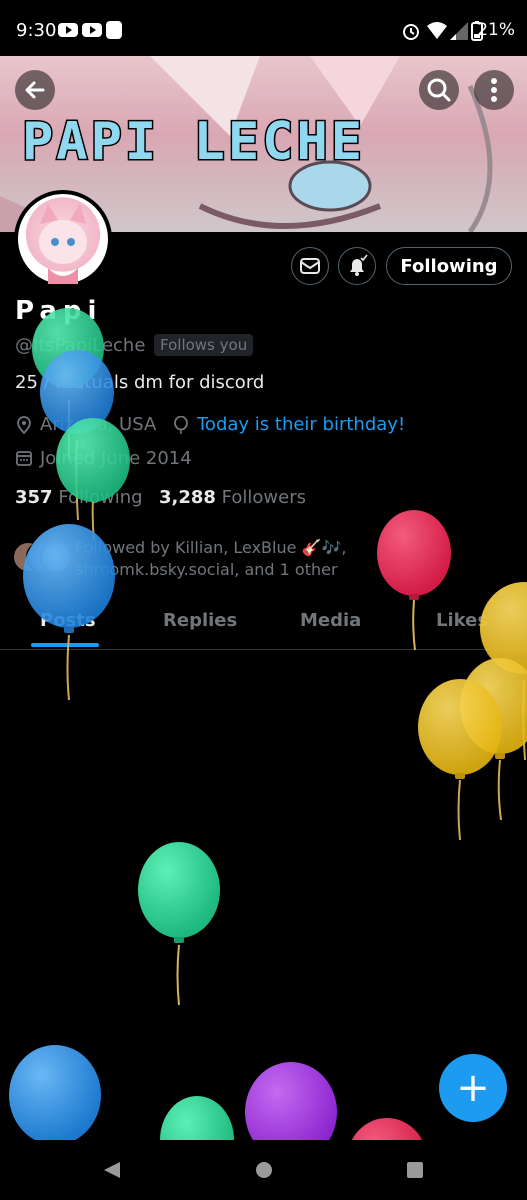 Image resolution: width=527 pixels, height=1200 pixels. What do you see at coordinates (112, 1170) in the screenshot?
I see `nav-back-icon` at bounding box center [112, 1170].